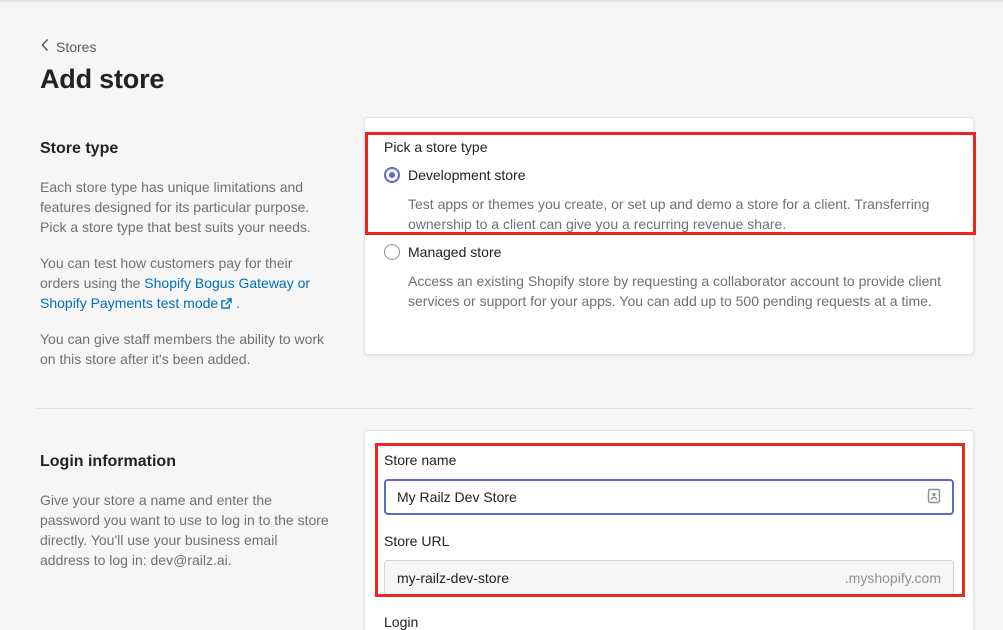 The image size is (1003, 630). I want to click on login-label: Login, so click(401, 622).